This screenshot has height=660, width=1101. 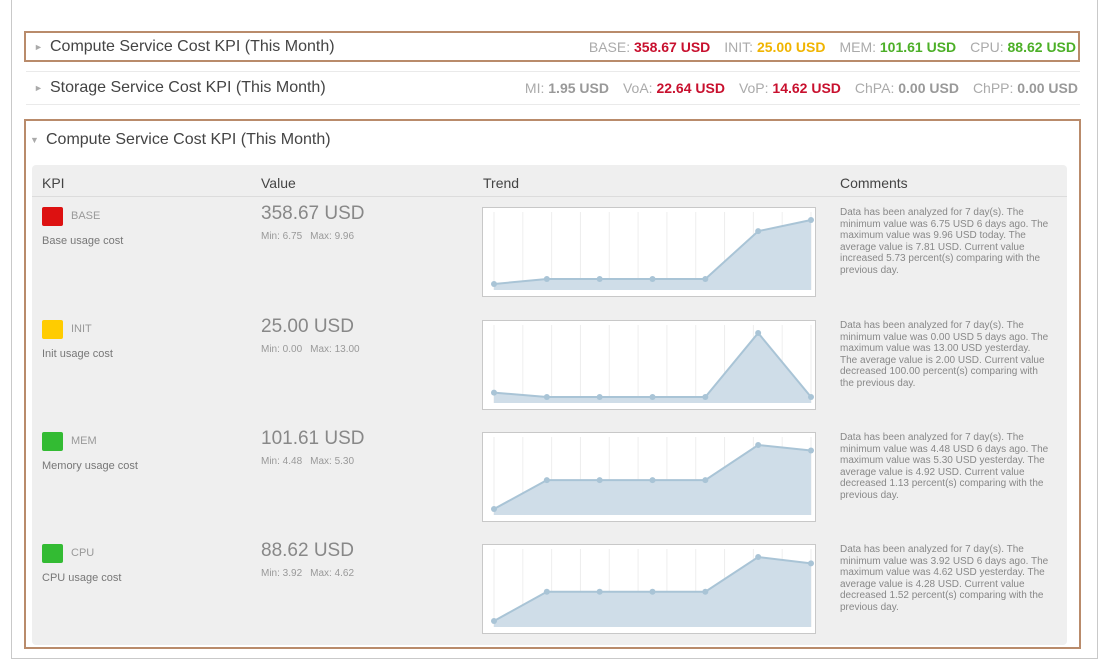 What do you see at coordinates (313, 438) in the screenshot?
I see `kpi-value: 101.61 USD` at bounding box center [313, 438].